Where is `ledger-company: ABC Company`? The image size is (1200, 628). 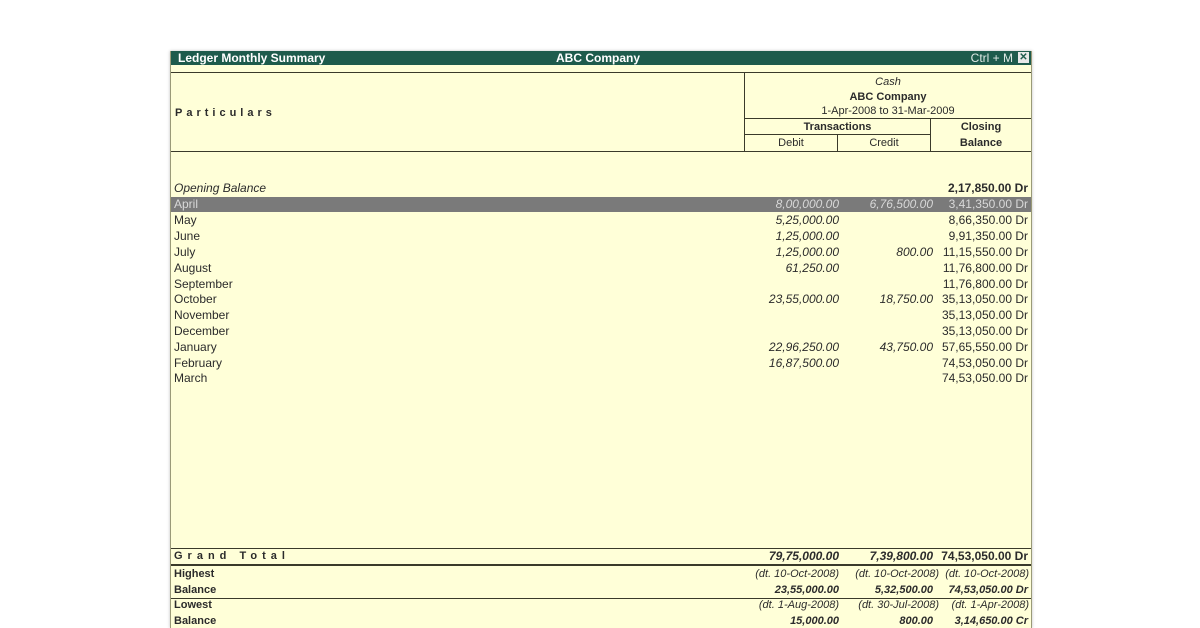 ledger-company: ABC Company is located at coordinates (888, 97).